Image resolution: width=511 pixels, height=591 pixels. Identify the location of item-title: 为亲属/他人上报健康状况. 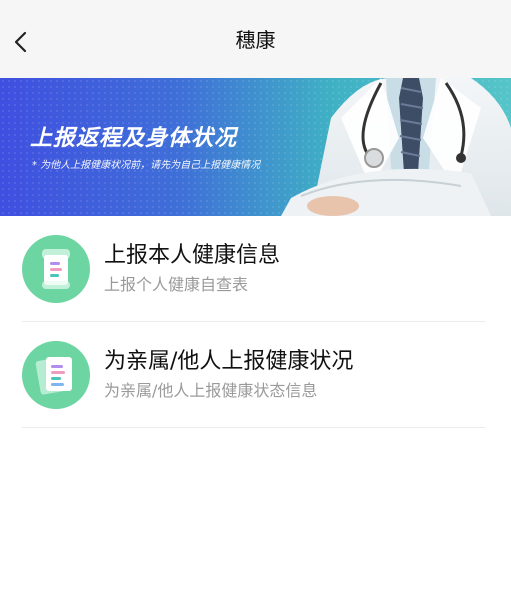
(229, 361).